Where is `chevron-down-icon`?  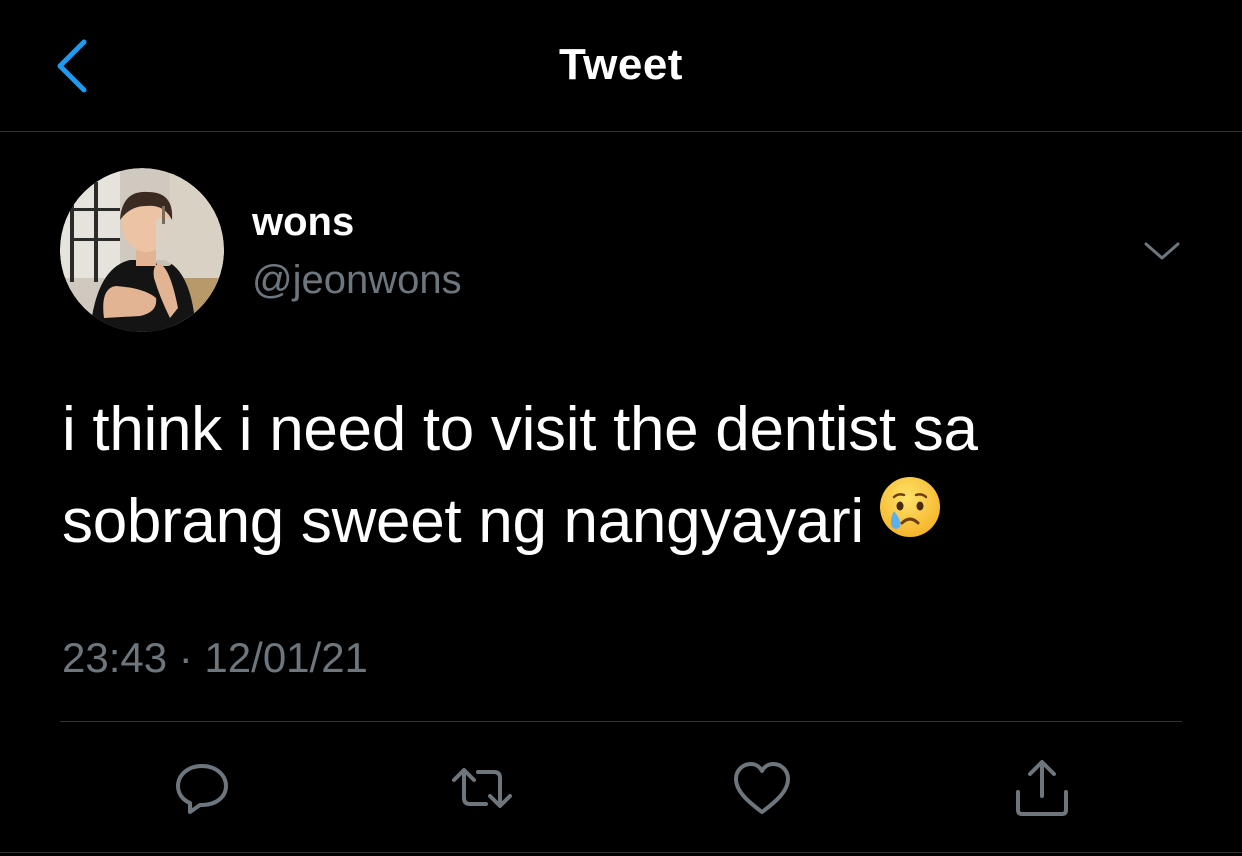 chevron-down-icon is located at coordinates (1162, 251).